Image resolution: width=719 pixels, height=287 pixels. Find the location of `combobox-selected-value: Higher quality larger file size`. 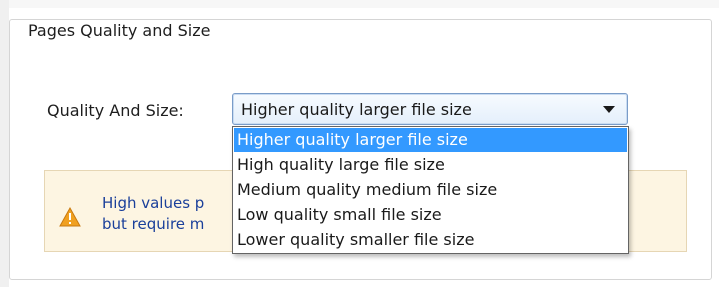

combobox-selected-value: Higher quality larger file size is located at coordinates (356, 109).